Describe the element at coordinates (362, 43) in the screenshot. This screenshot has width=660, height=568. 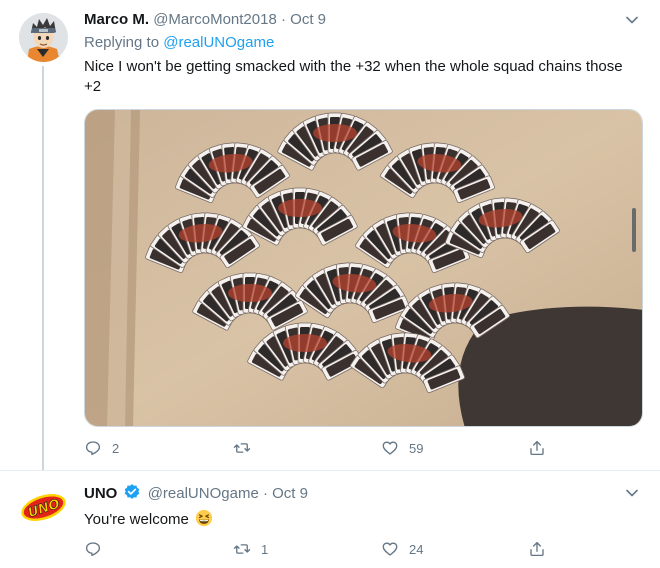
I see `replying-to: Replying to @realUNOgame` at that location.